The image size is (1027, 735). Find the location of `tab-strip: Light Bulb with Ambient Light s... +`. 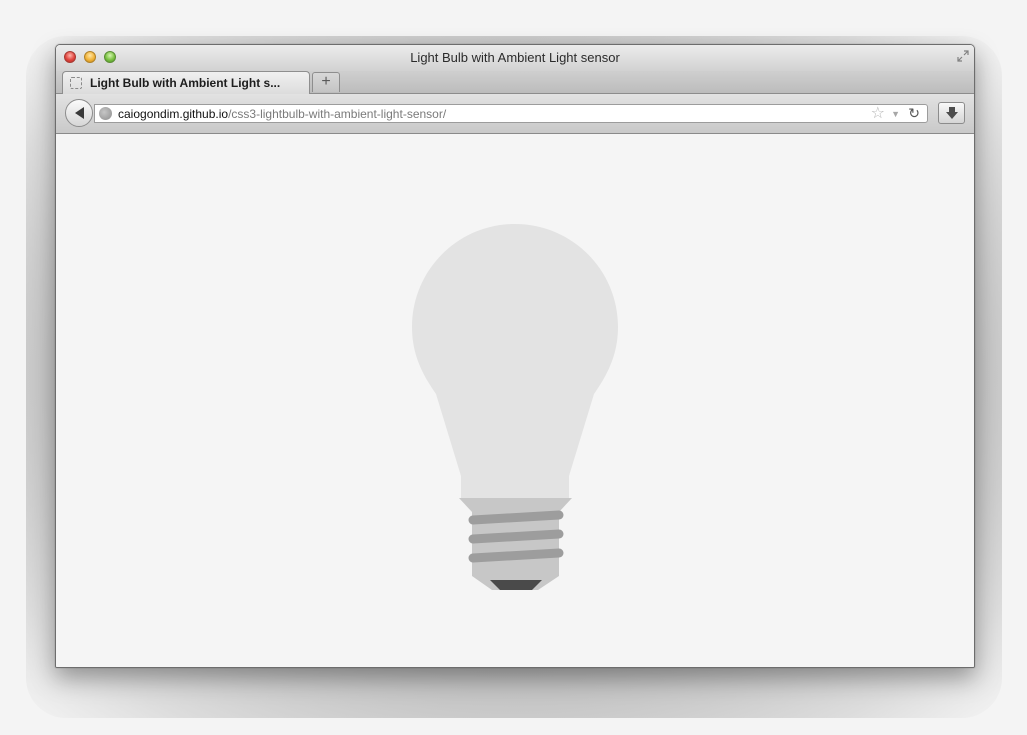

tab-strip: Light Bulb with Ambient Light s... + is located at coordinates (515, 82).